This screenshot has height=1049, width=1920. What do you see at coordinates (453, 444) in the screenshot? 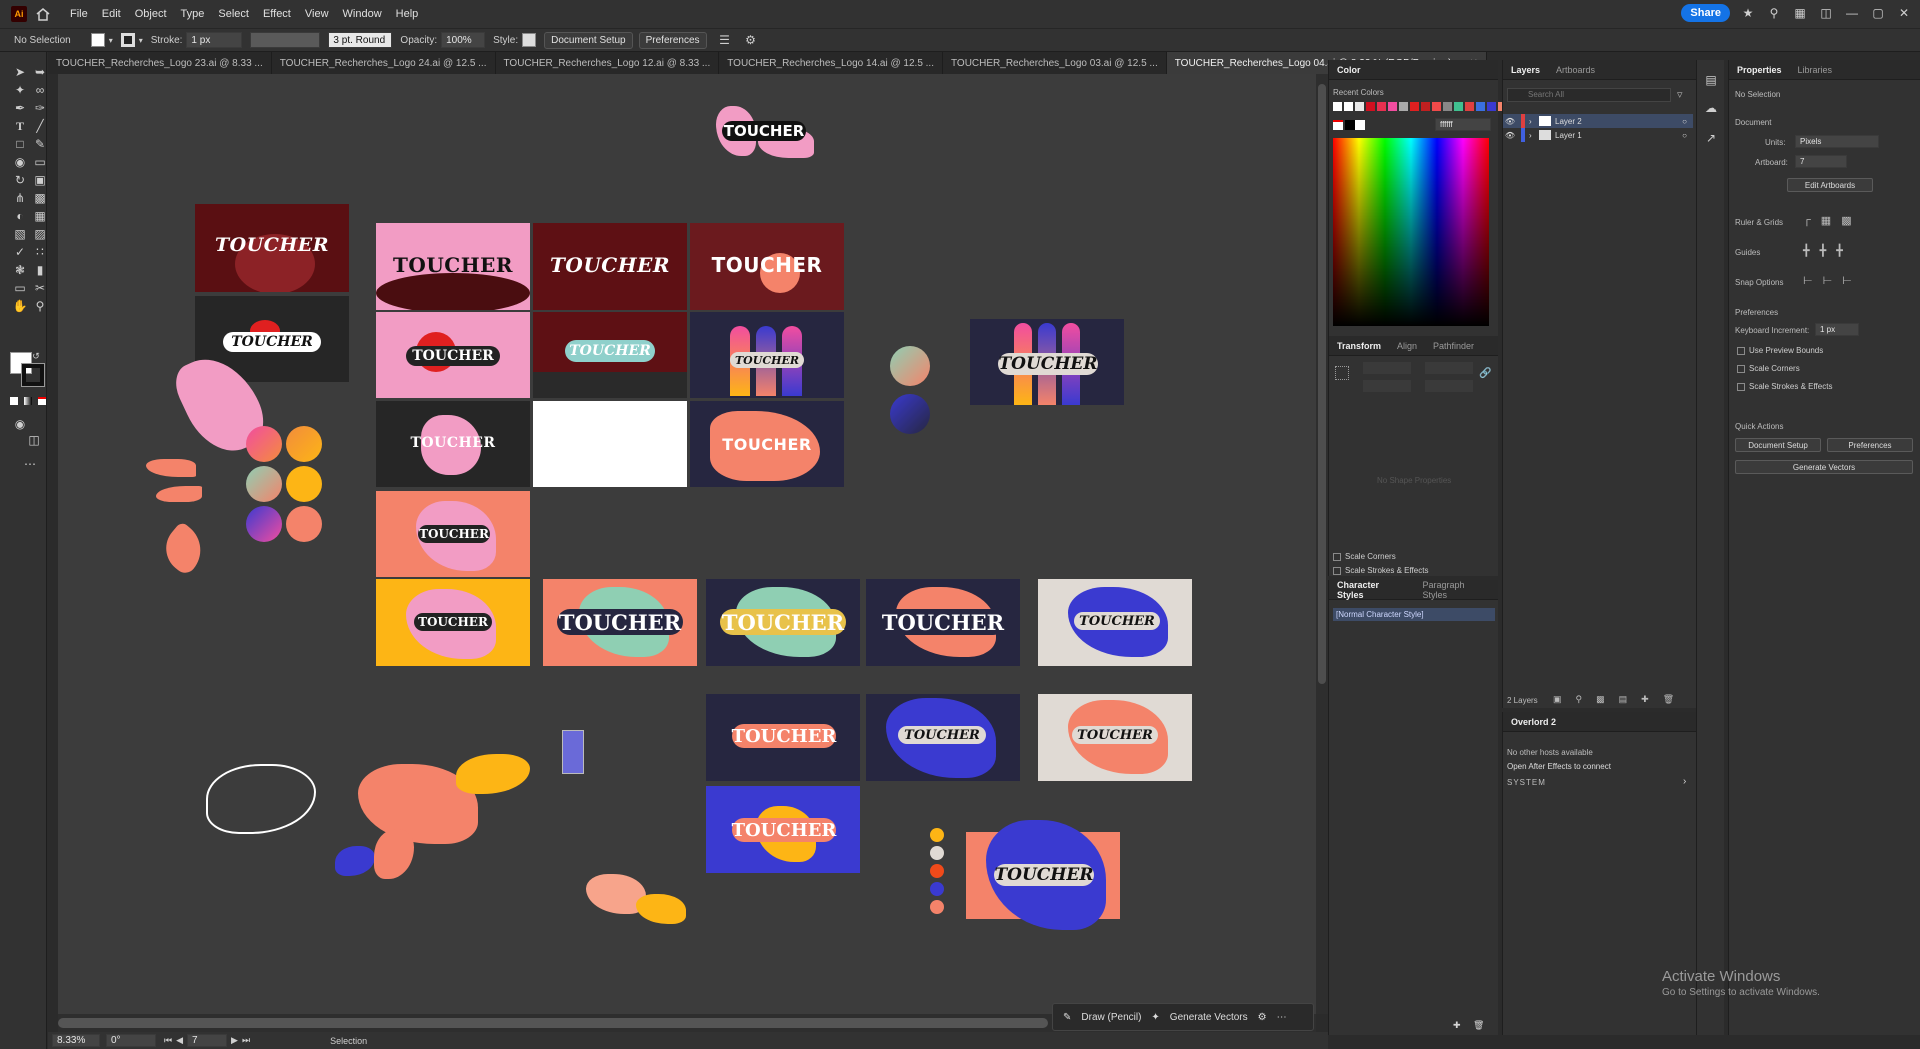
I see `artboard-dark-pink: TOUCHER` at bounding box center [453, 444].